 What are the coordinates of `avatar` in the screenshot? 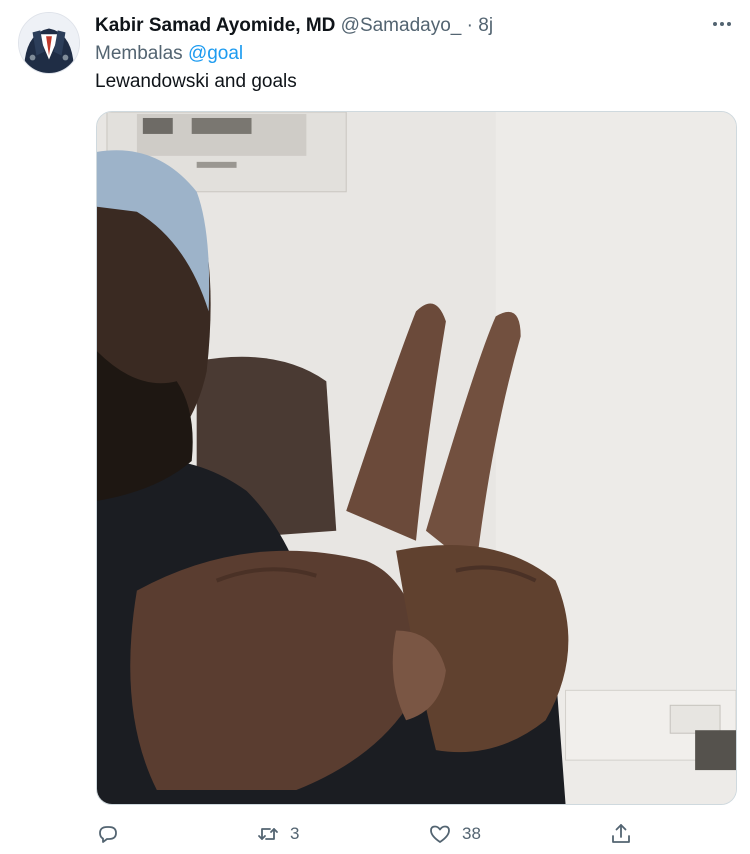 It's located at (49, 43).